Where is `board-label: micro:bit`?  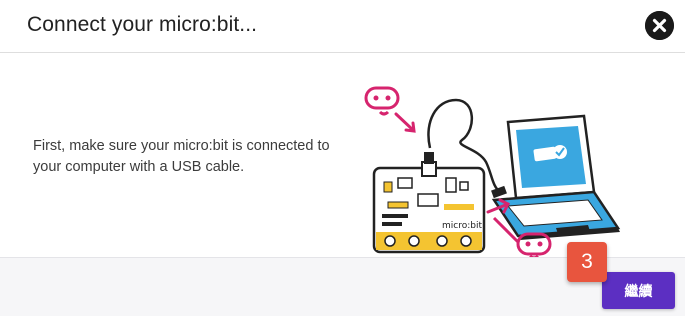 board-label: micro:bit is located at coordinates (462, 226).